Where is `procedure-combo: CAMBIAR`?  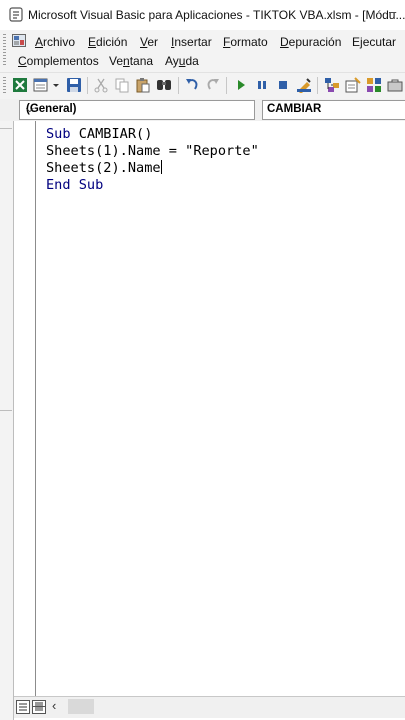 procedure-combo: CAMBIAR is located at coordinates (333, 110).